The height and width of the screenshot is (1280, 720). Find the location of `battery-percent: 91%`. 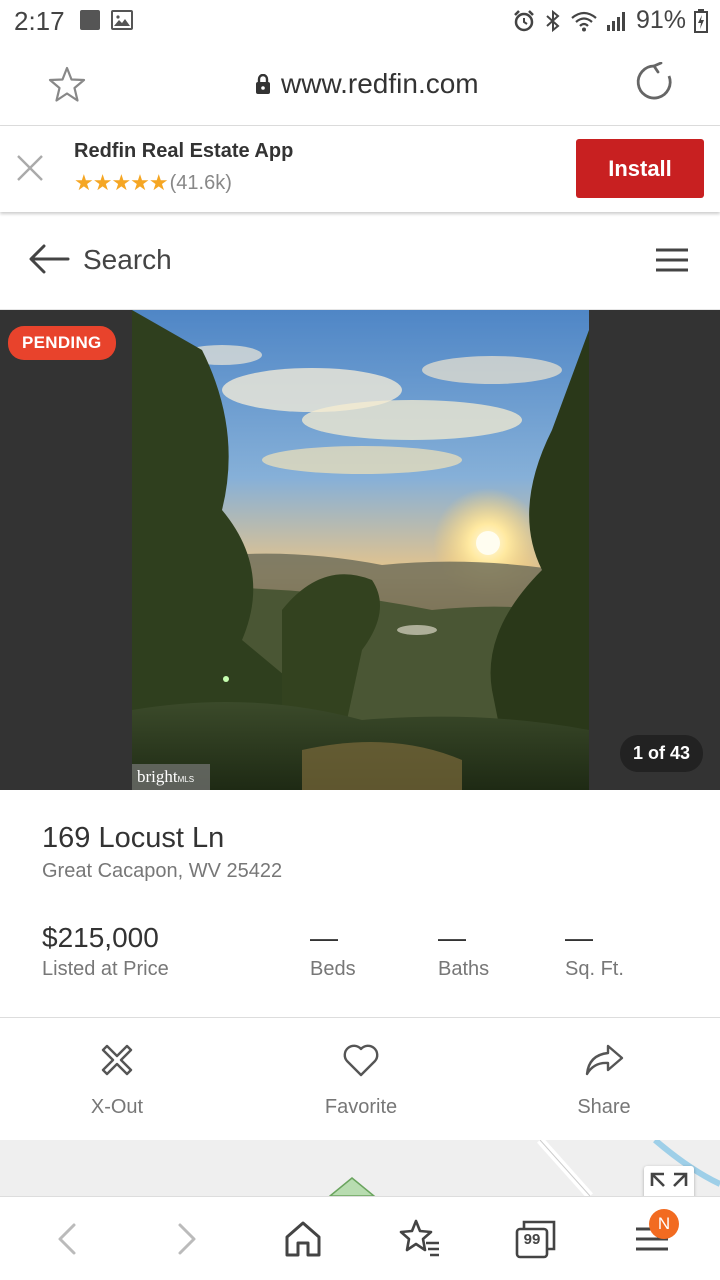

battery-percent: 91% is located at coordinates (660, 20).